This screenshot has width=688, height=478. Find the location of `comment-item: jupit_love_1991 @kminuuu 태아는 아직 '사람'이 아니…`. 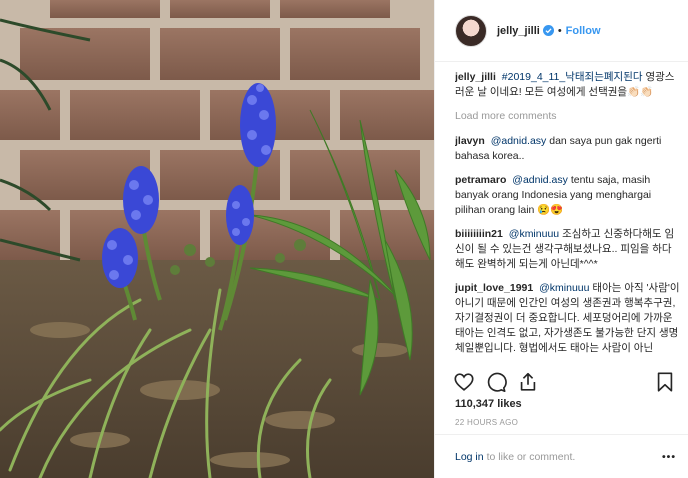

comment-item: jupit_love_1991 @kminuuu 태아는 아직 '사람'이 아니… is located at coordinates (567, 318).